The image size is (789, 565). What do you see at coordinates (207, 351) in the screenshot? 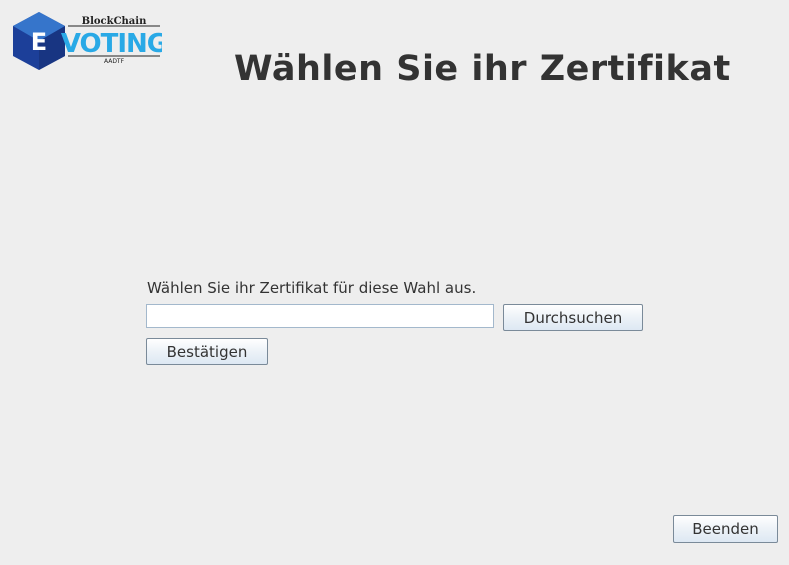
I see `confirm-button: Bestätigen` at bounding box center [207, 351].